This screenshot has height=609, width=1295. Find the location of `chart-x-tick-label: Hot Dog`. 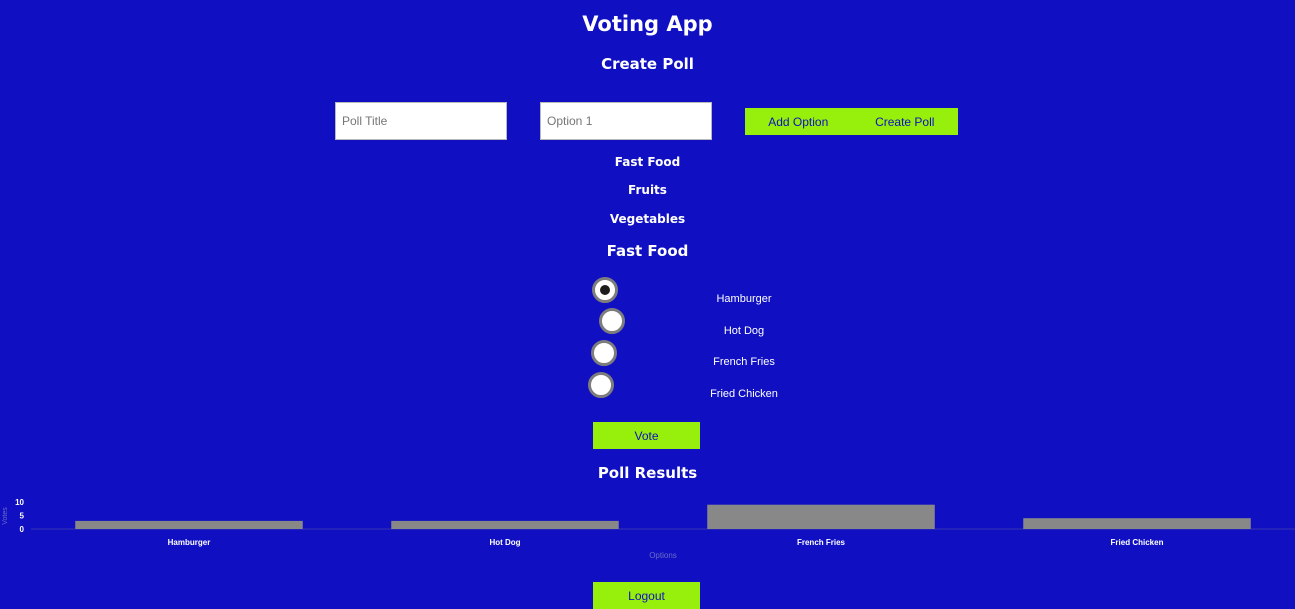

chart-x-tick-label: Hot Dog is located at coordinates (504, 542).